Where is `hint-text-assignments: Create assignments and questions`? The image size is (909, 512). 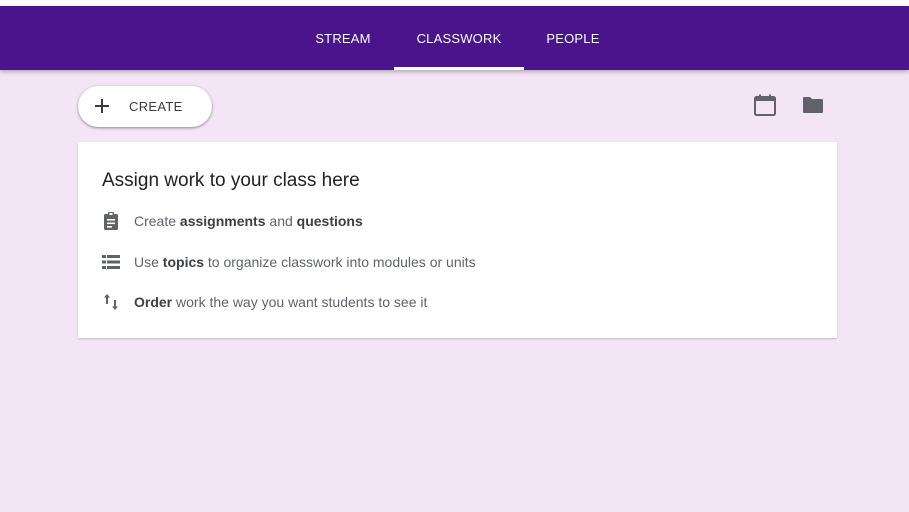 hint-text-assignments: Create assignments and questions is located at coordinates (248, 221).